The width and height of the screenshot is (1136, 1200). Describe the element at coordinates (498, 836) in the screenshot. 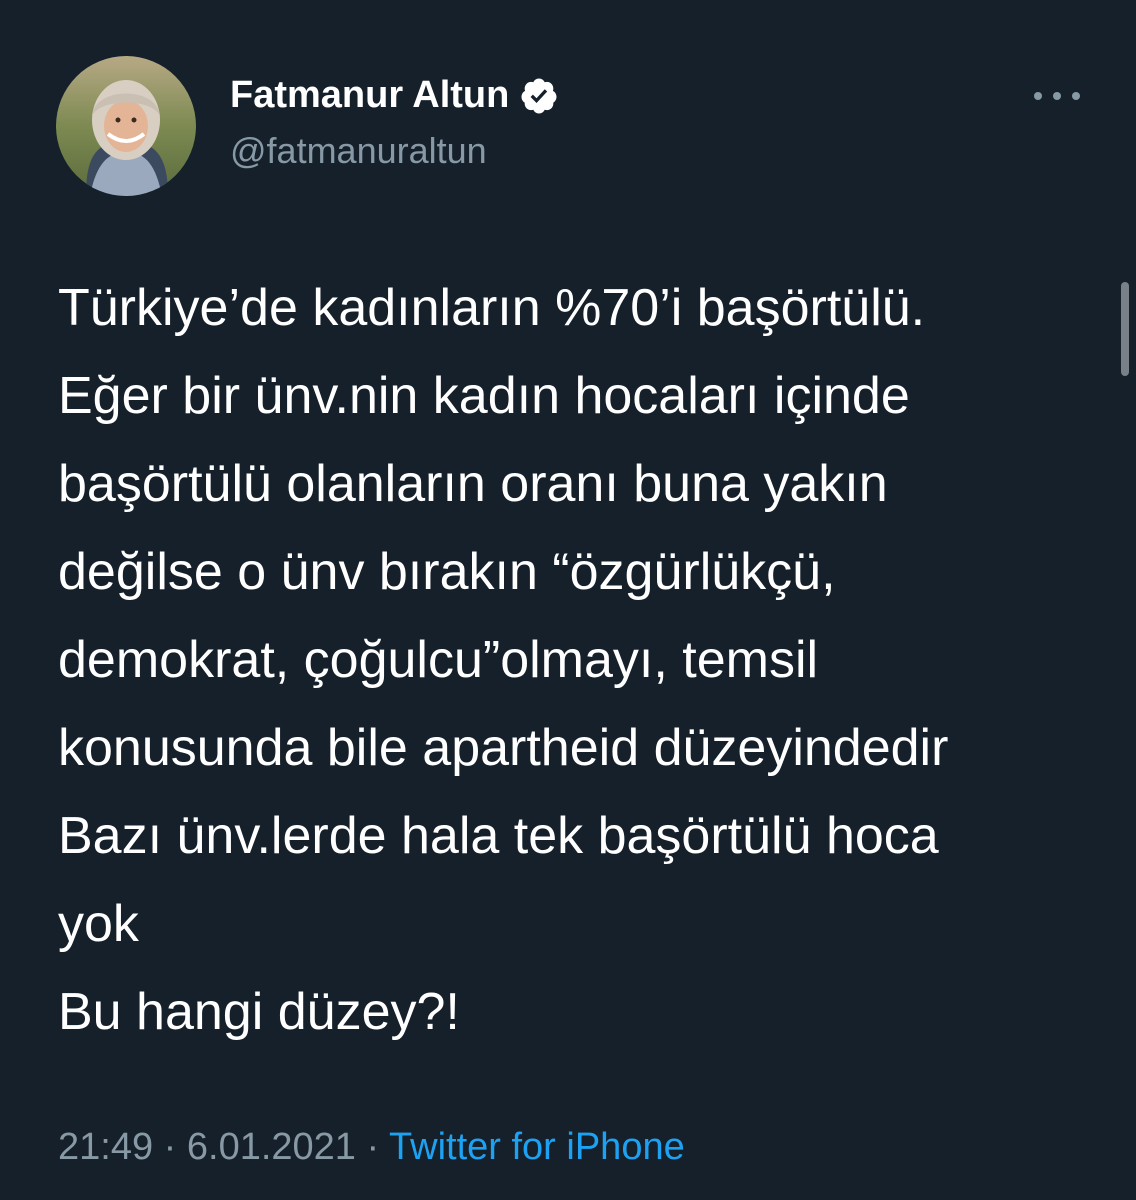

I see `tweet-line: Bazı ünv.lerde hala tek başörtülü hoca` at that location.